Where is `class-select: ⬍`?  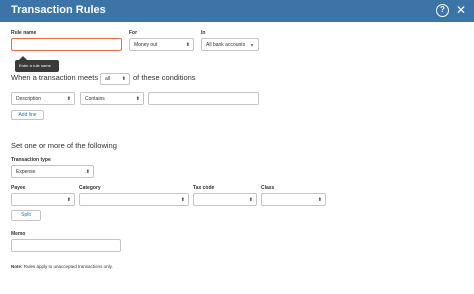
class-select: ⬍ is located at coordinates (293, 199).